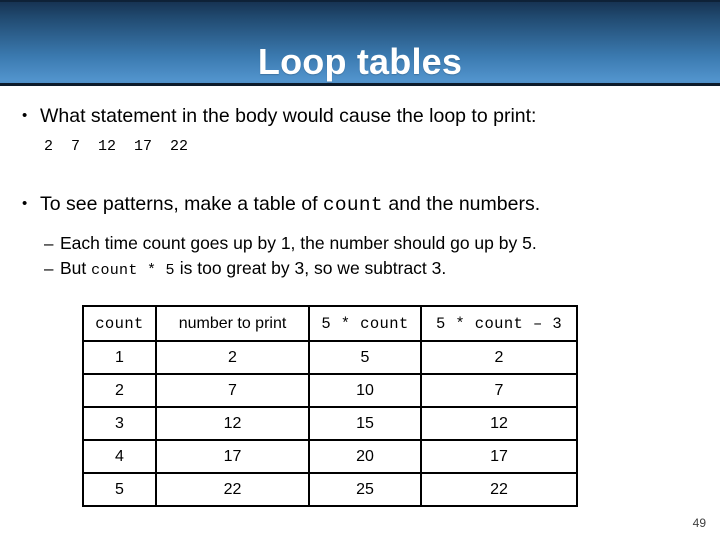 Image resolution: width=720 pixels, height=540 pixels. I want to click on cell-count: 1, so click(119, 357).